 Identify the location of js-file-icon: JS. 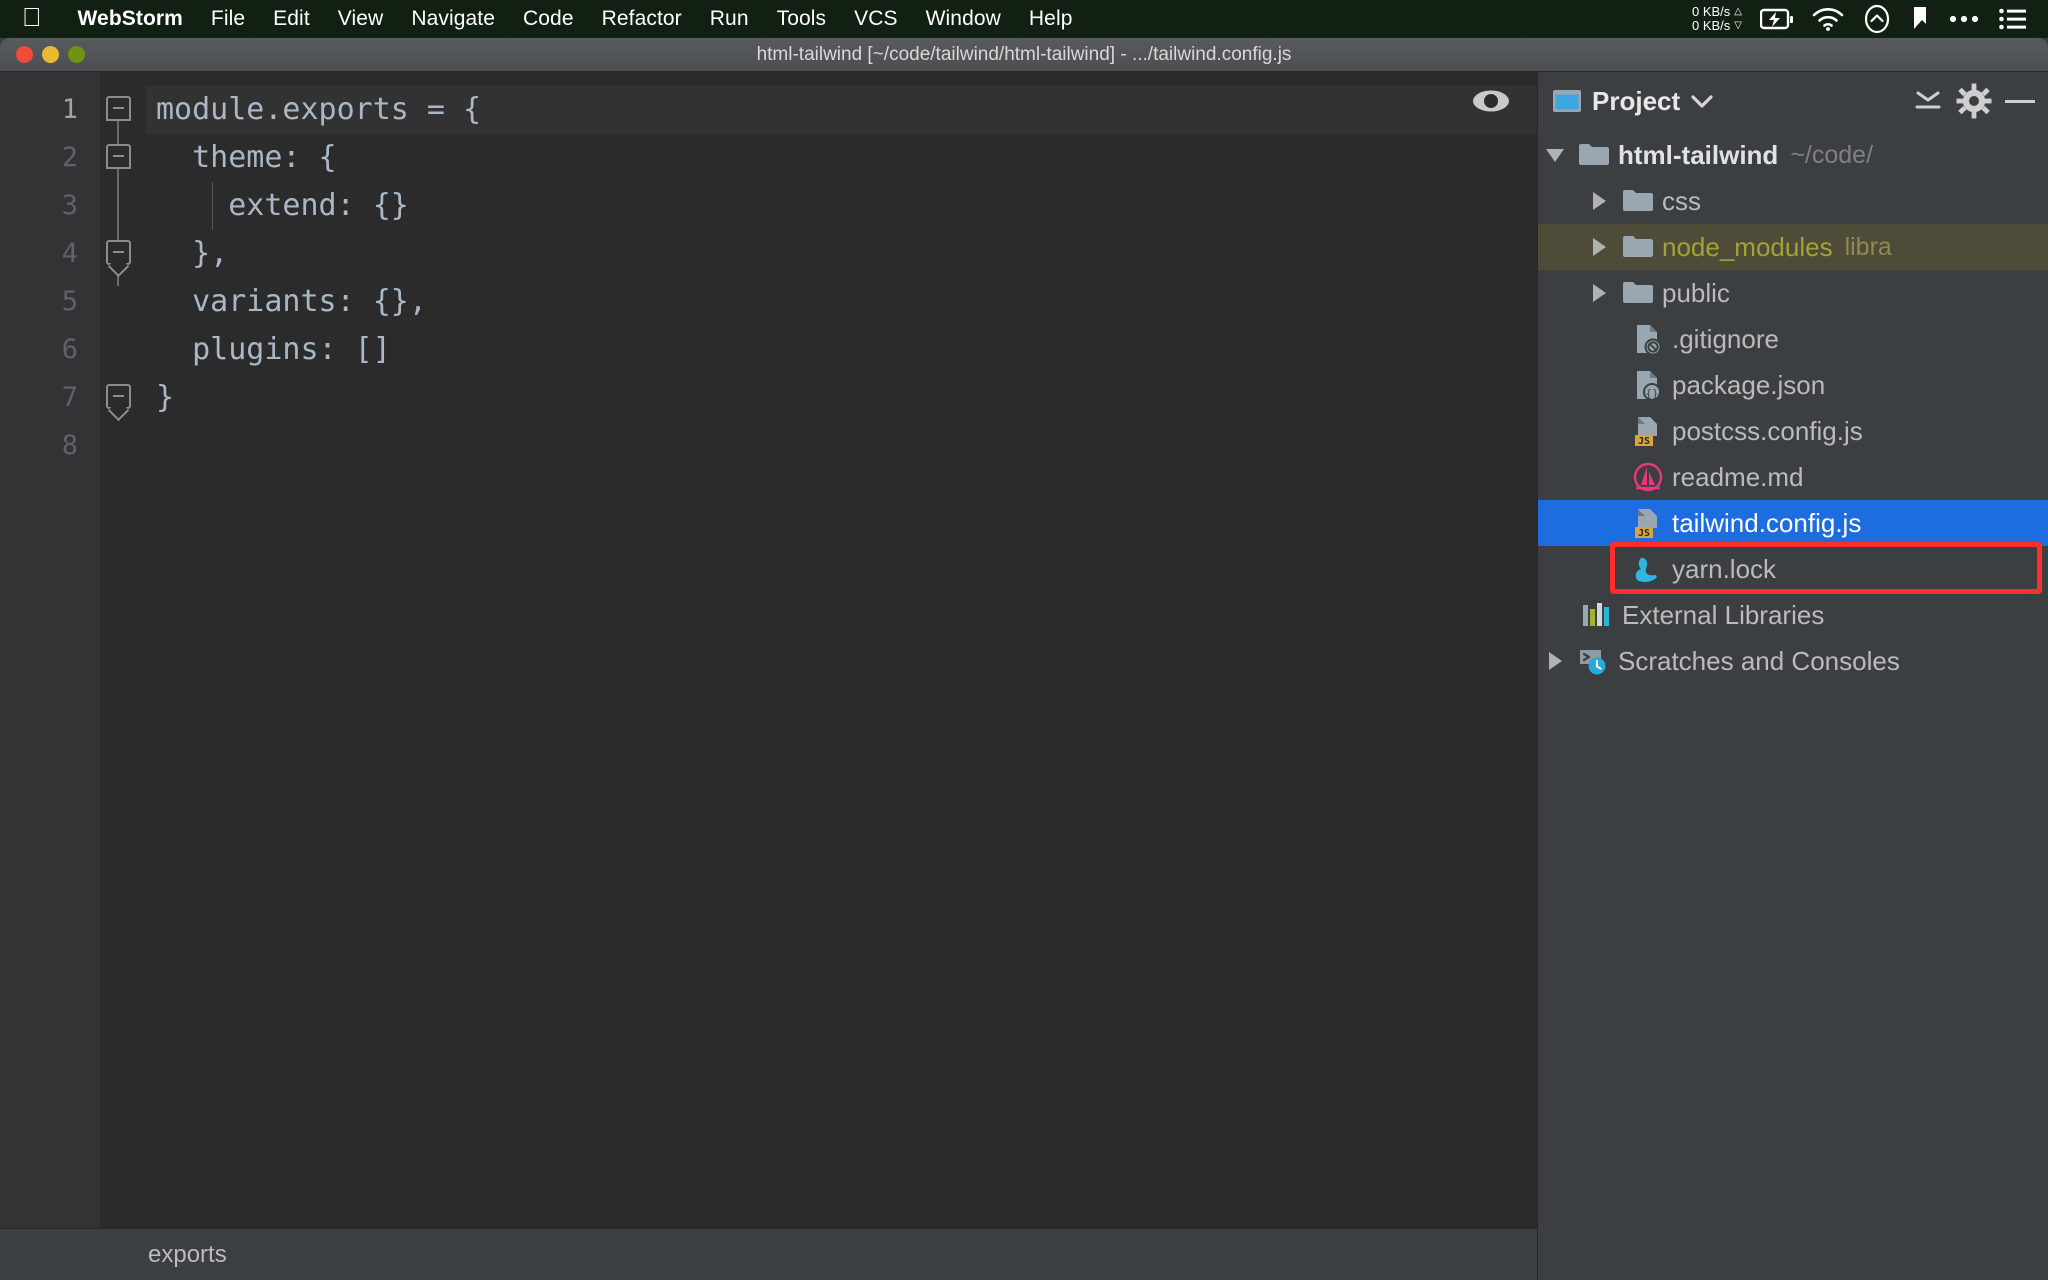
(1648, 523).